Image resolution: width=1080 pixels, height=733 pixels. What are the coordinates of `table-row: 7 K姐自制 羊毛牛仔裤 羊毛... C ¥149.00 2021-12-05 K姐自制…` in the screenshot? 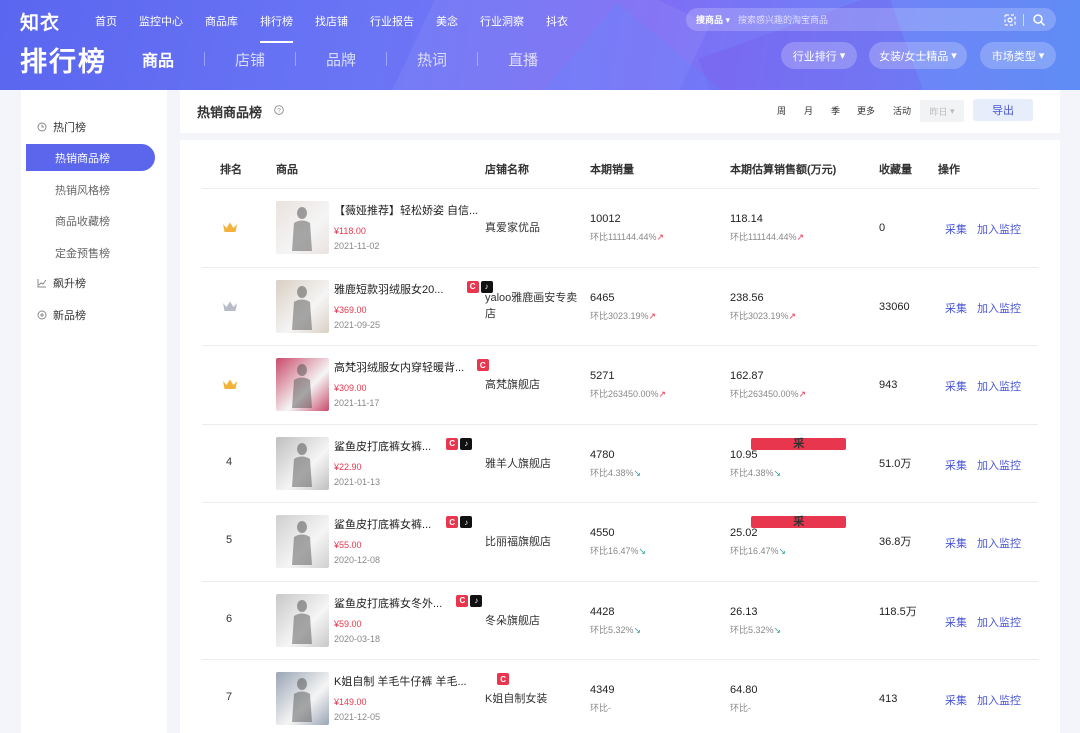 It's located at (620, 696).